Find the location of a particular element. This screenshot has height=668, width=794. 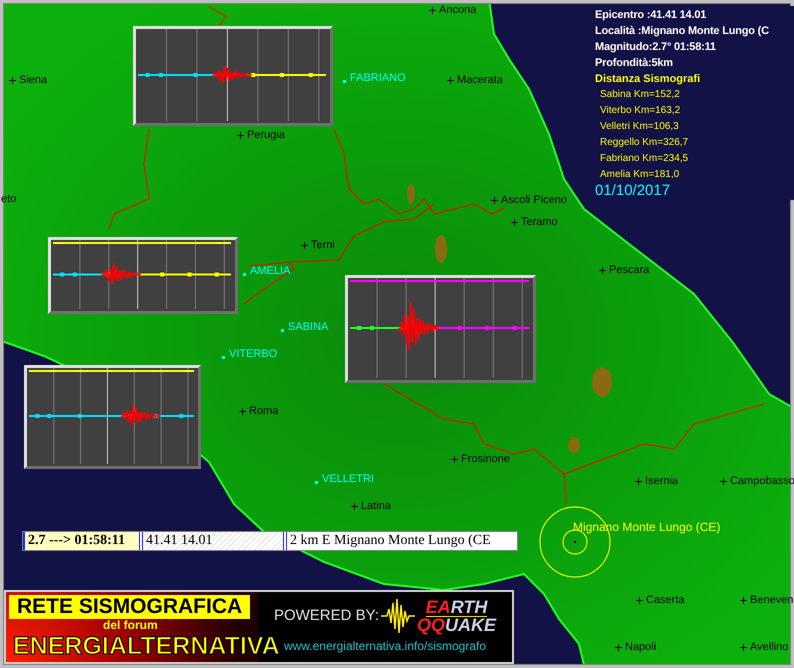

info-line: Epicentro :41.41 14.01 is located at coordinates (651, 15).